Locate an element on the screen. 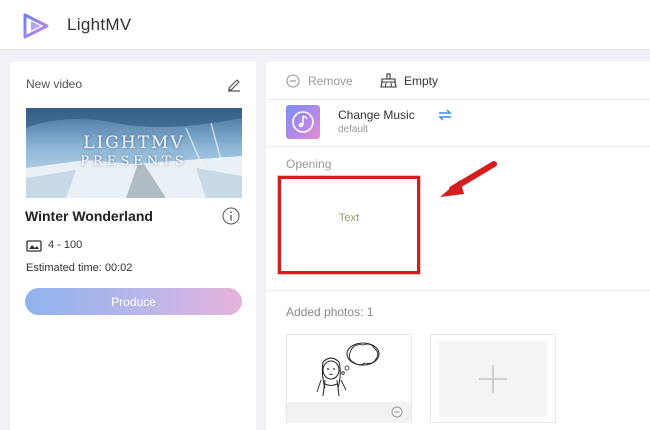 The height and width of the screenshot is (430, 650). image-icon is located at coordinates (34, 246).